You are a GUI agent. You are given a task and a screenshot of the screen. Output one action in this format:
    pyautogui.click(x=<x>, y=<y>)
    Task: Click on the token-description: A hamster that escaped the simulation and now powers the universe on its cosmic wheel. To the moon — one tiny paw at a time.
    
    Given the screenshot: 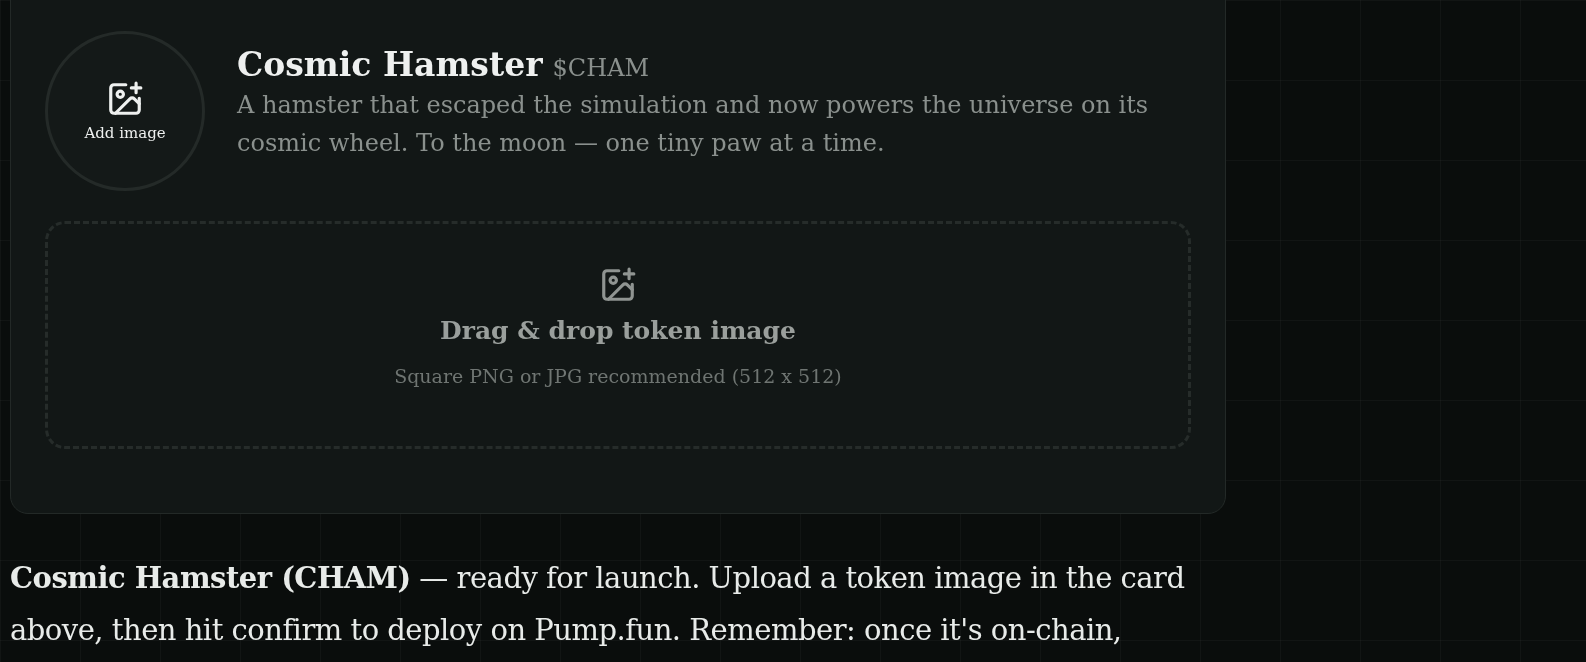 What is the action you would take?
    pyautogui.click(x=693, y=124)
    